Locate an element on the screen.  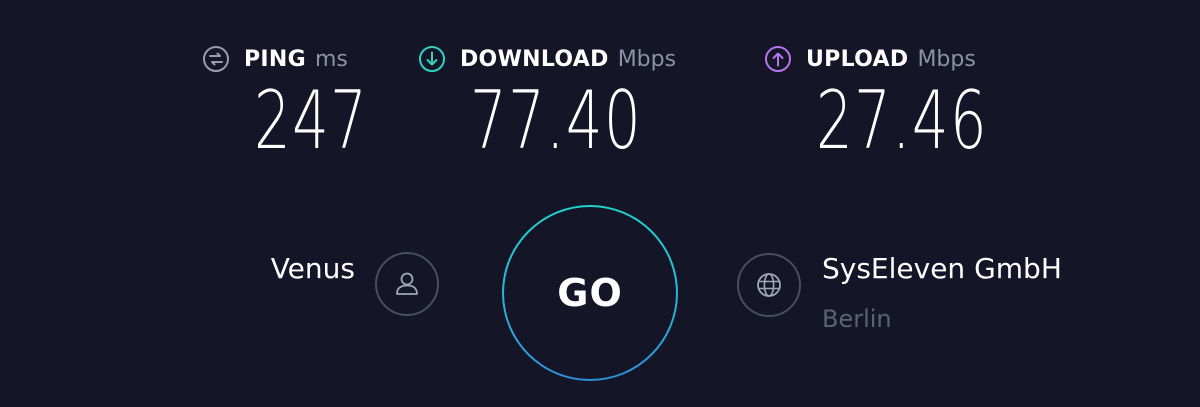
user-icon is located at coordinates (407, 283).